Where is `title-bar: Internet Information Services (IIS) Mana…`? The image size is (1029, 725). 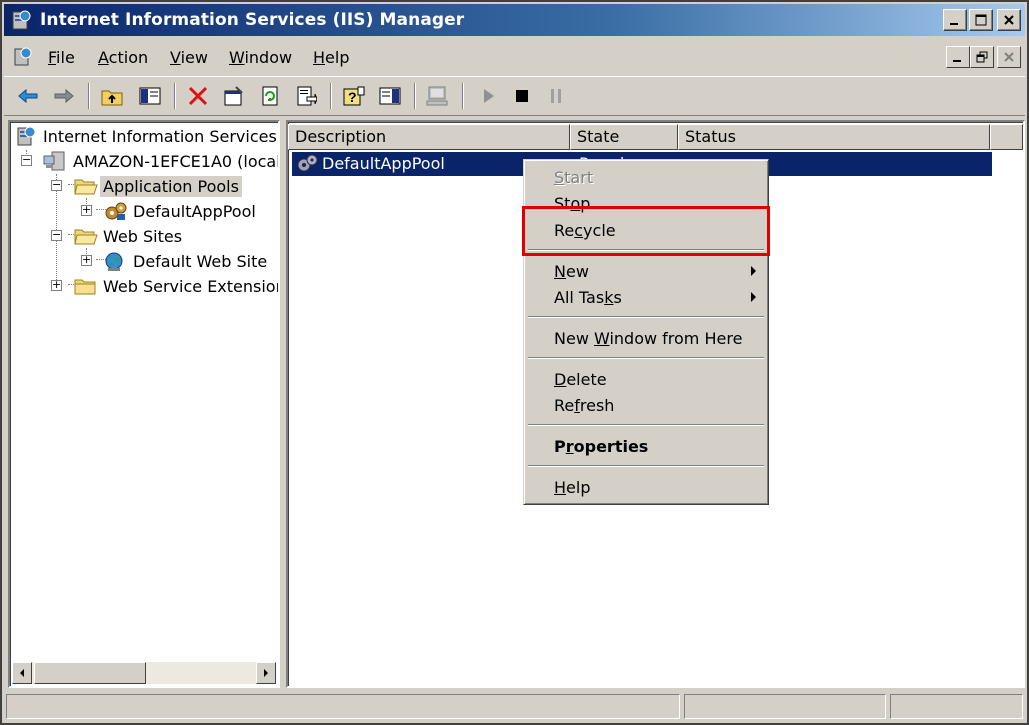
title-bar: Internet Information Services (IIS) Mana… is located at coordinates (514, 20).